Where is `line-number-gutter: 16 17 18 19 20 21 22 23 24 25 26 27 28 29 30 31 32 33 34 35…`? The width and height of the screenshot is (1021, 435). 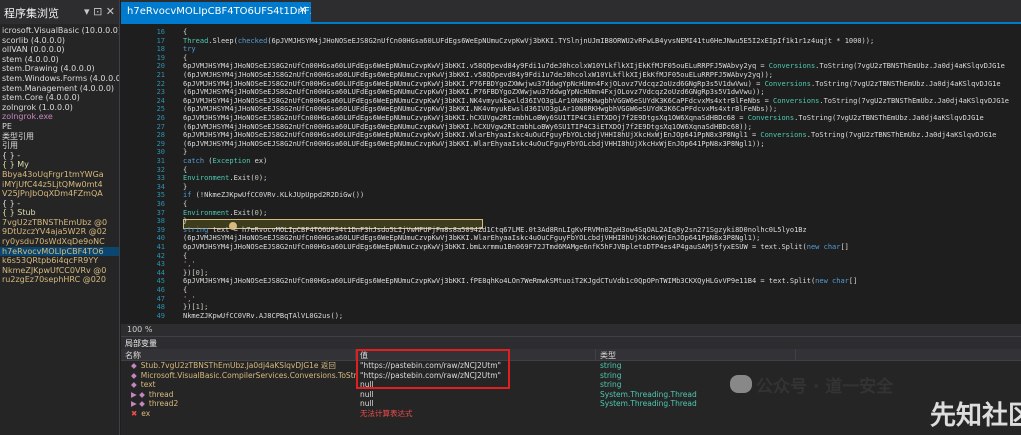
line-number-gutter: 16 17 18 19 20 21 22 23 24 25 26 27 28 29 30 31 32 33 34 35… is located at coordinates (151, 175).